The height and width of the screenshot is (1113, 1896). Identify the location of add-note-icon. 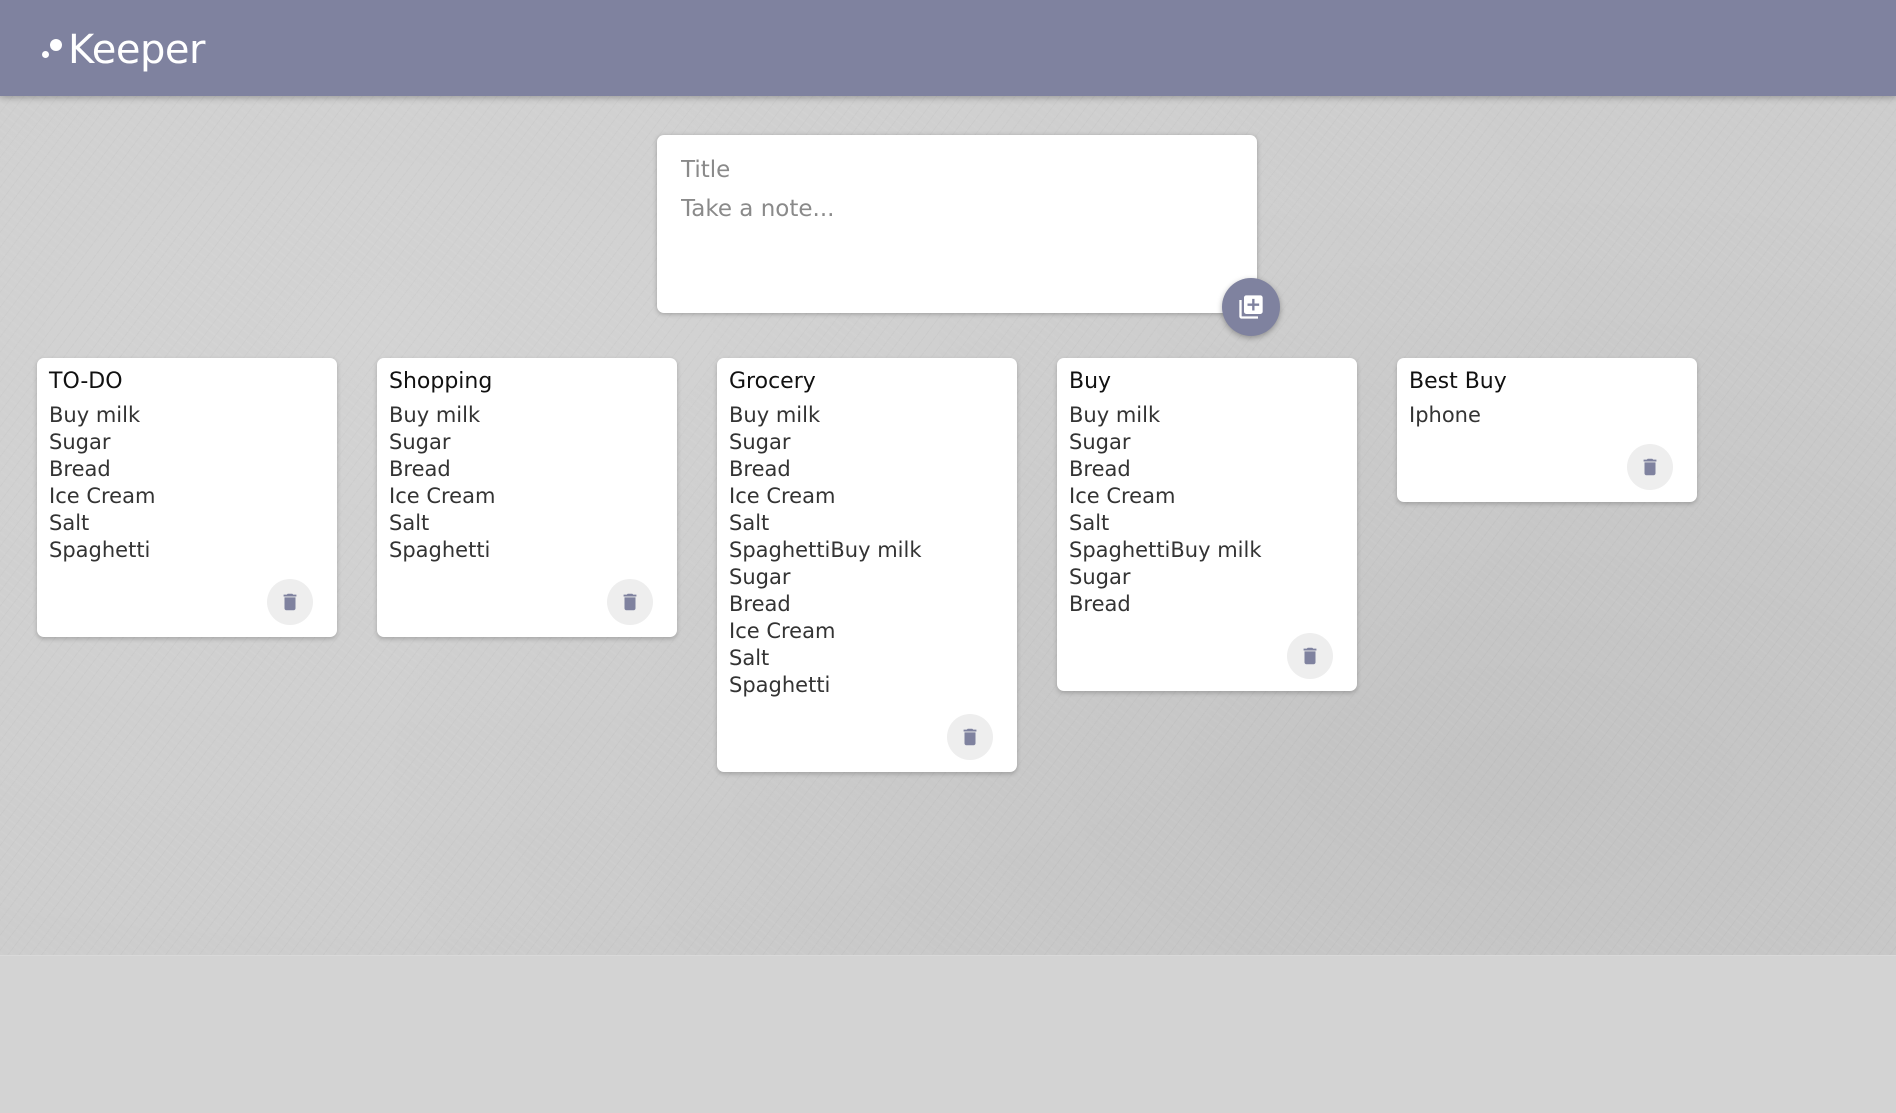
(1251, 307).